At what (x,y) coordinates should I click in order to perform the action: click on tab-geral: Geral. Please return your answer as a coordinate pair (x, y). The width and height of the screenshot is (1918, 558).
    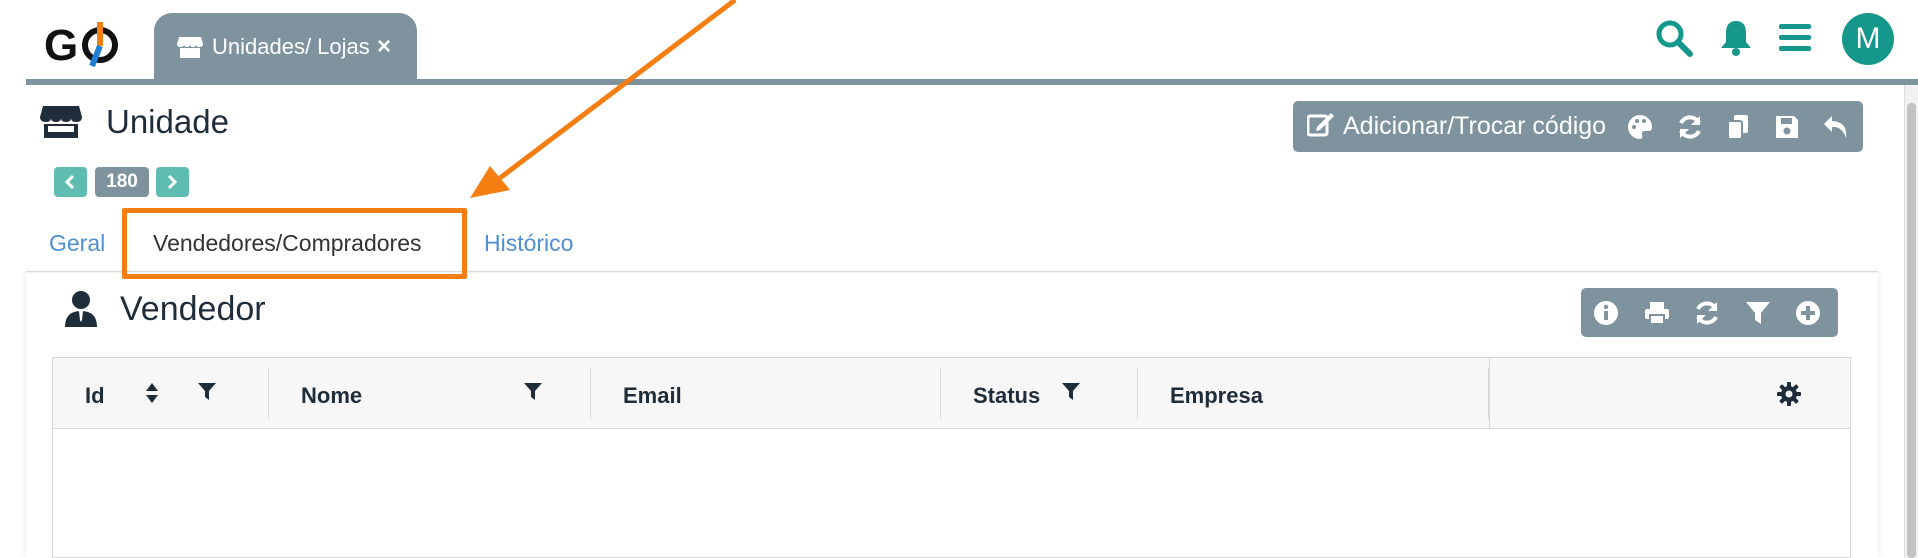
    Looking at the image, I should click on (77, 243).